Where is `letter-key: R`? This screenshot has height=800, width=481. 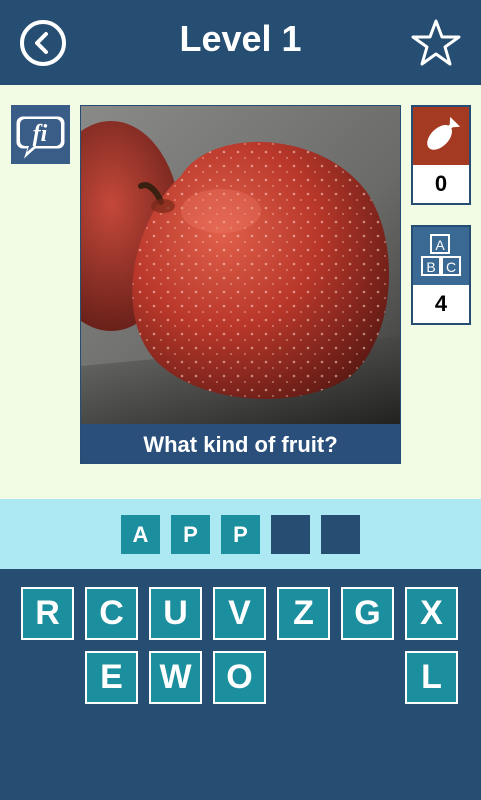 letter-key: R is located at coordinates (47, 613).